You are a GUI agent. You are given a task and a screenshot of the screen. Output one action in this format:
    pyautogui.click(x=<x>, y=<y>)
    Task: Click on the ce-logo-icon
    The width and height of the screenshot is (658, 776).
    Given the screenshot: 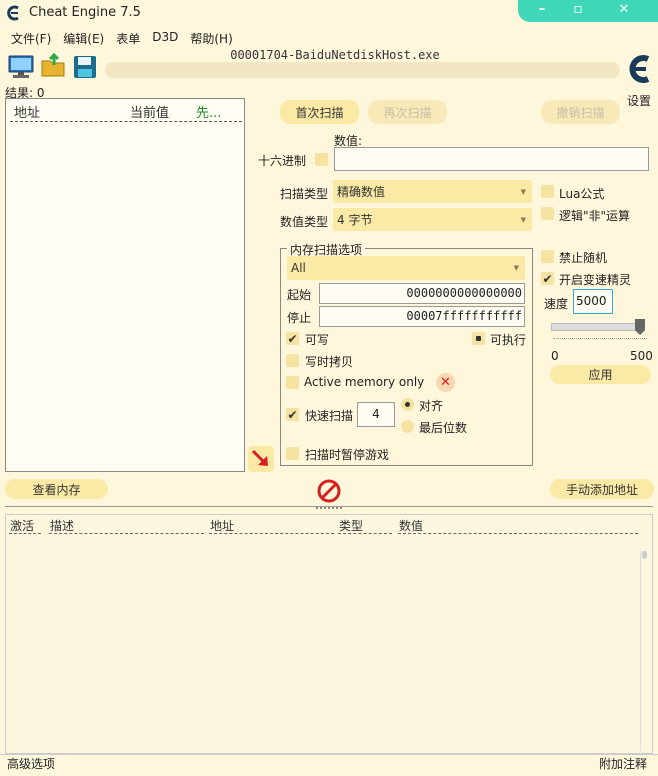 What is the action you would take?
    pyautogui.click(x=639, y=69)
    